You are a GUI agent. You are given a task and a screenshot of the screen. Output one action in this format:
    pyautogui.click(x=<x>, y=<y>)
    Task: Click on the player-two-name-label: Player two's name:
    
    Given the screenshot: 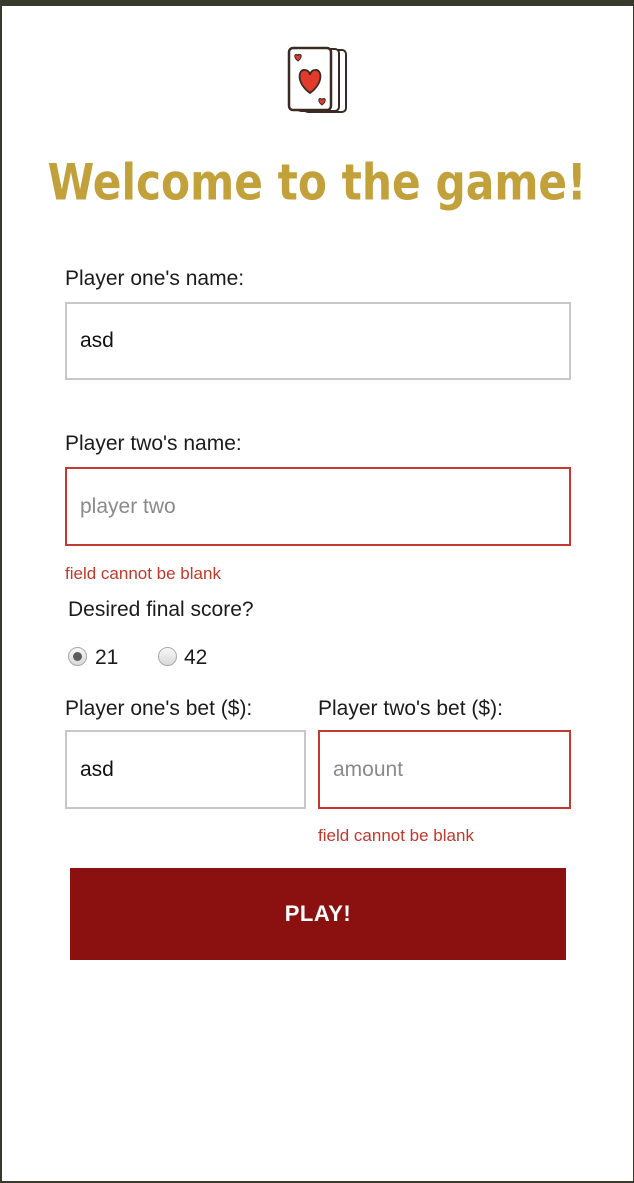 What is the action you would take?
    pyautogui.click(x=153, y=443)
    